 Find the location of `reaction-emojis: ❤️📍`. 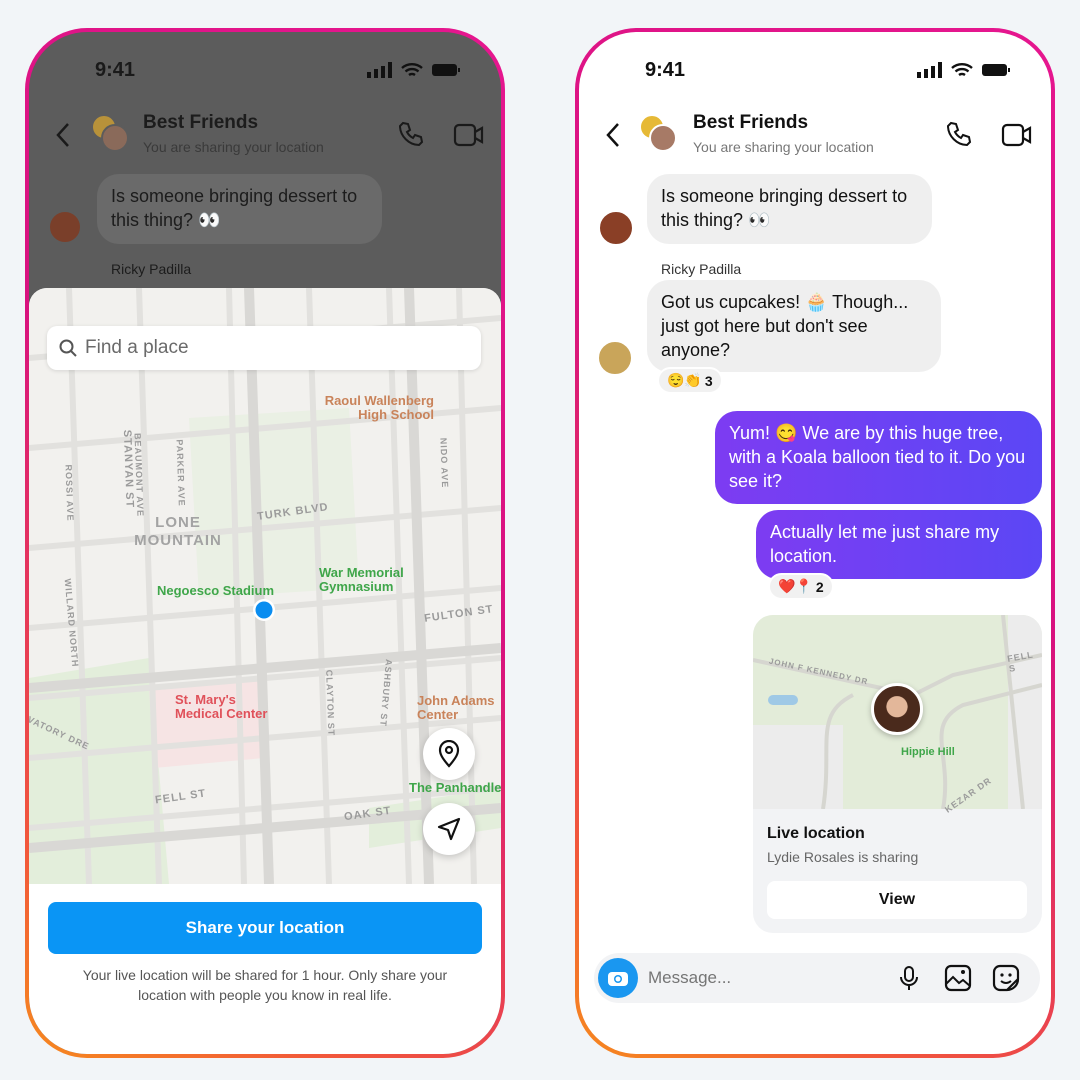

reaction-emojis: ❤️📍 is located at coordinates (795, 586).